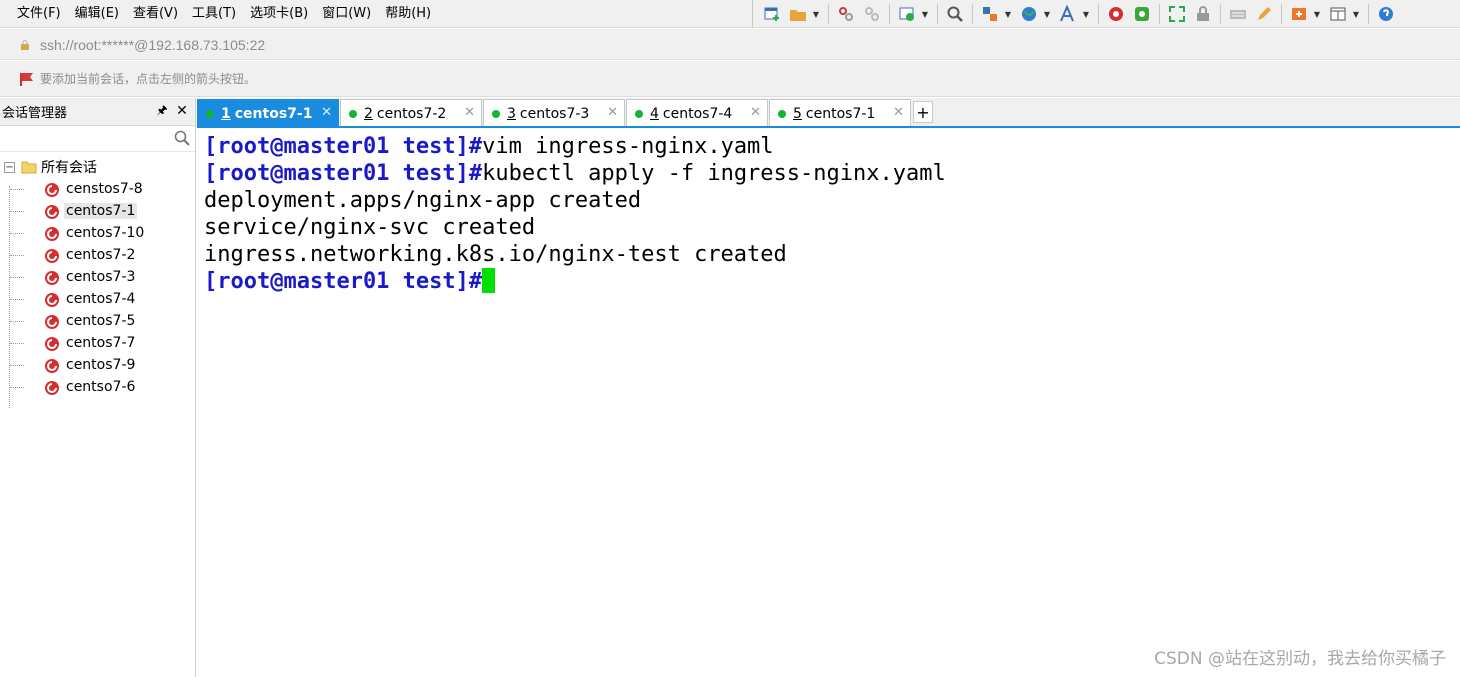 This screenshot has width=1460, height=677. I want to click on session-item: centso7-6, so click(97, 387).